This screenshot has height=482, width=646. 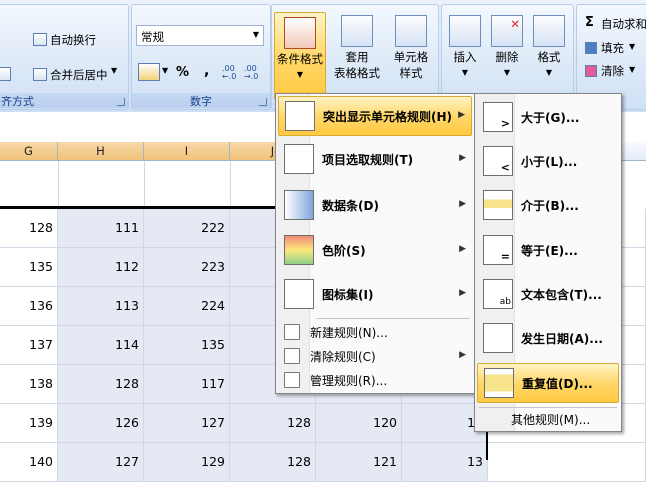 I want to click on table-format-icon, so click(x=357, y=31).